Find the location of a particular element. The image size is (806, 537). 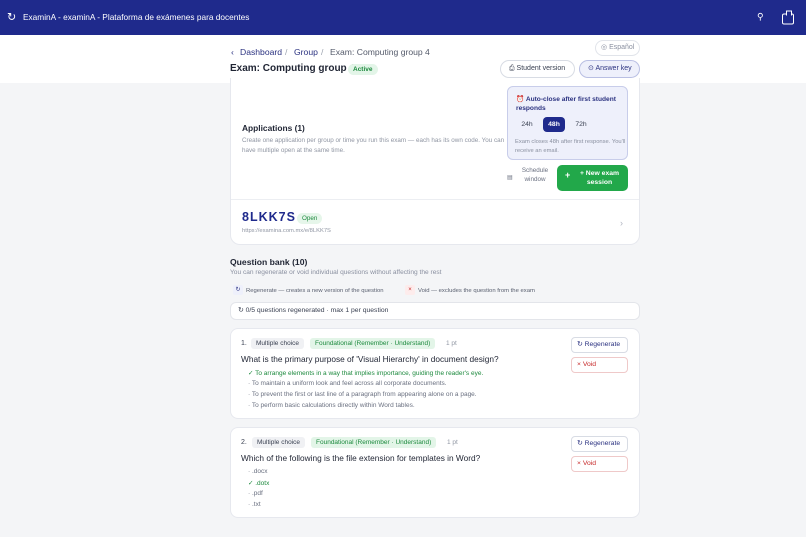

answer-option: · .txt is located at coordinates (254, 504).